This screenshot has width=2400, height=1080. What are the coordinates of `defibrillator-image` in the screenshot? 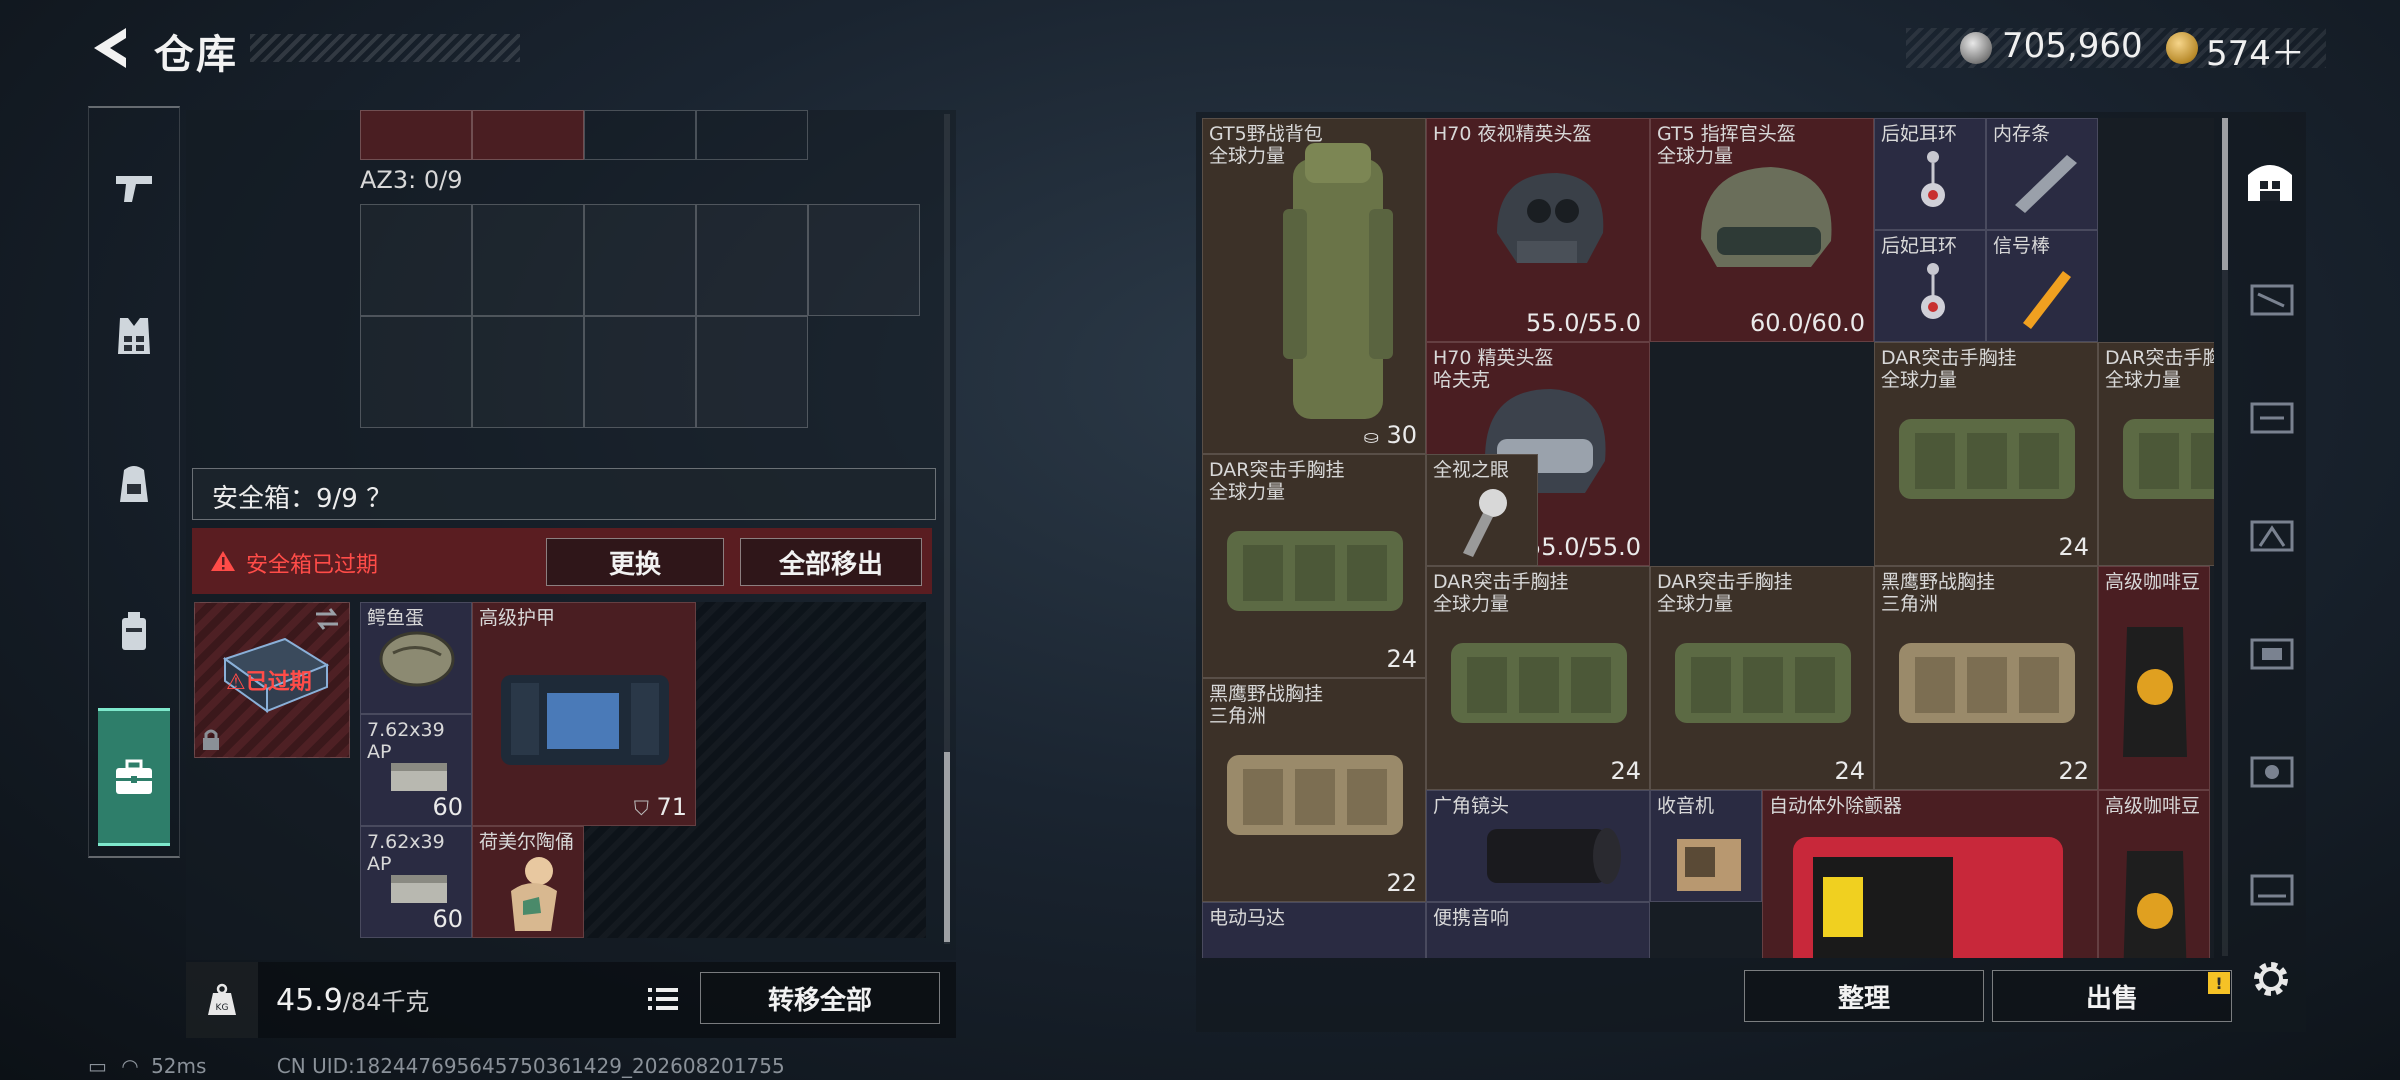 It's located at (1928, 897).